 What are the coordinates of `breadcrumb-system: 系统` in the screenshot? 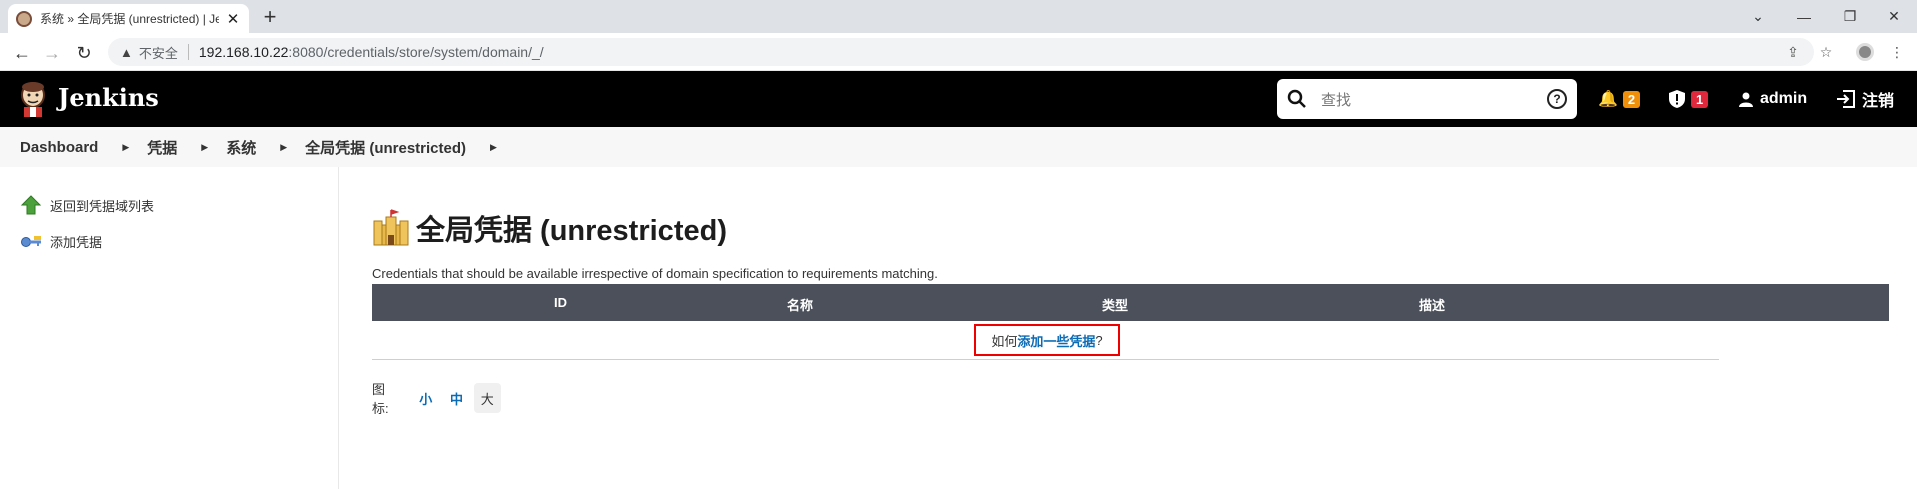 It's located at (241, 147).